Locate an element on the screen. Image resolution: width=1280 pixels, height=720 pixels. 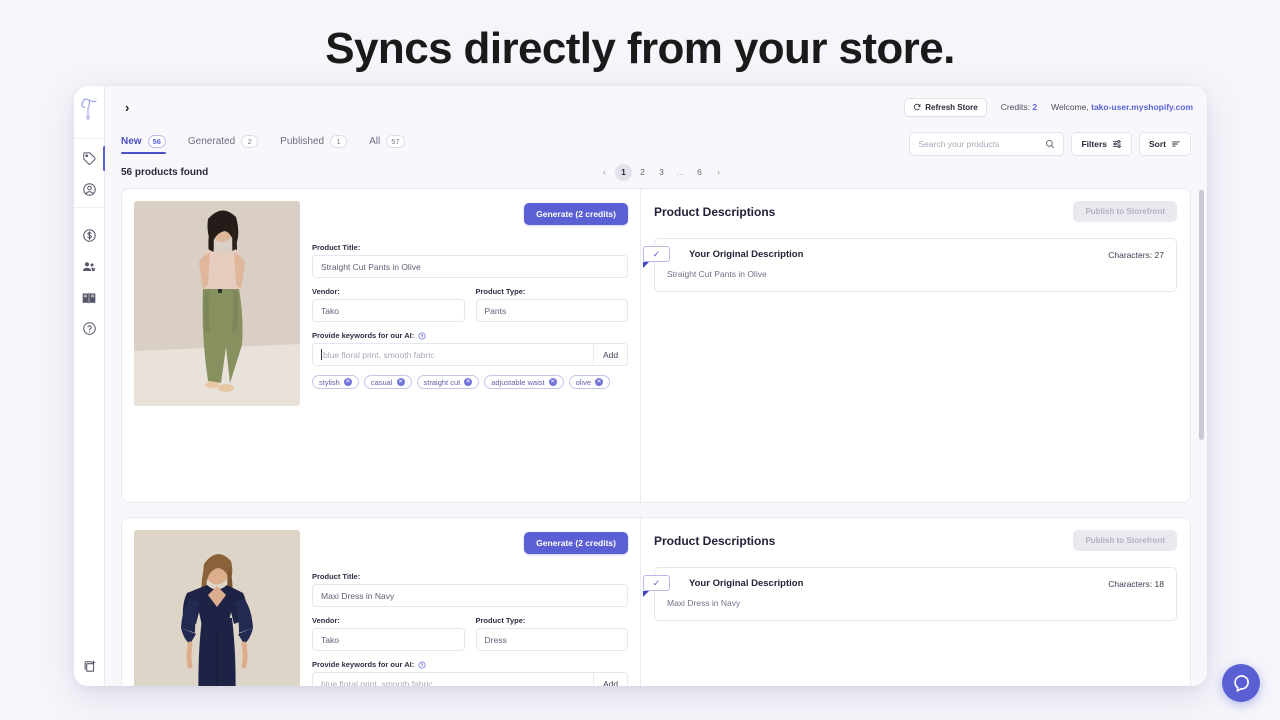
filters-button: Filters is located at coordinates (1101, 144).